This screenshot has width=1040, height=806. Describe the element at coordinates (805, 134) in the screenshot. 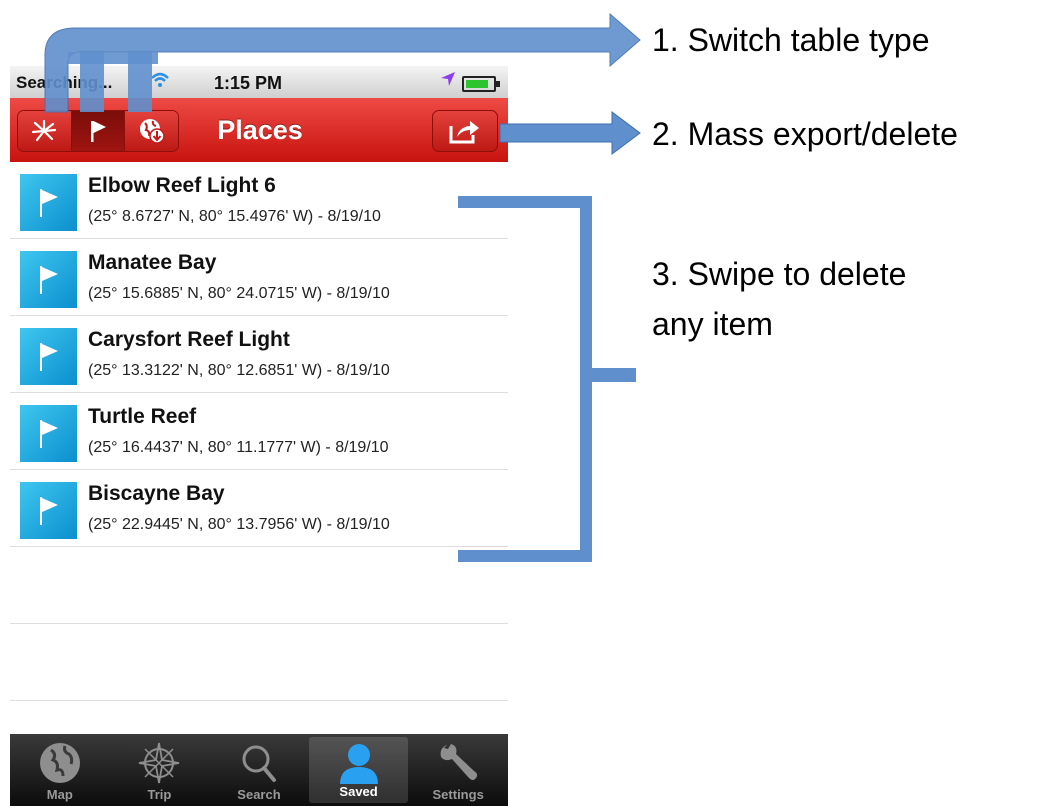

I see `annotation-mass-export: 2. Mass export/delete` at that location.